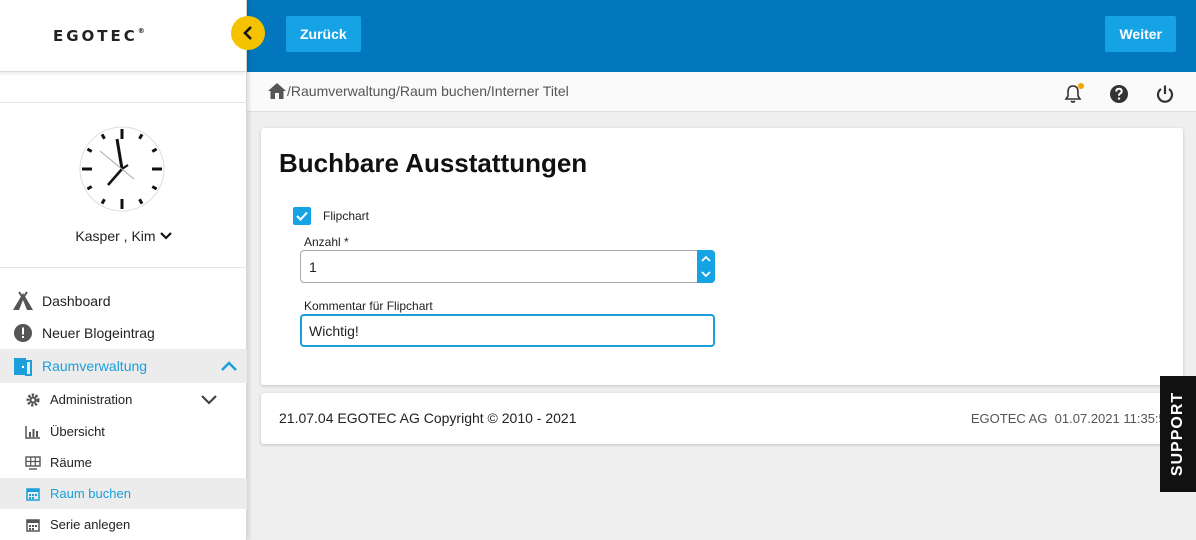 This screenshot has height=540, width=1196. What do you see at coordinates (95, 35) in the screenshot?
I see `logo-text: EGOTEC` at bounding box center [95, 35].